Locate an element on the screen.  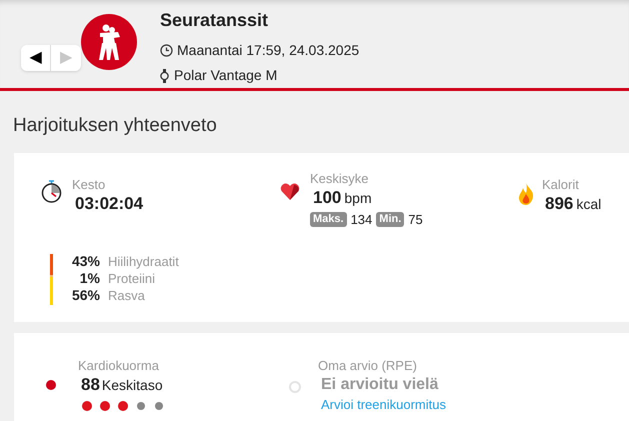
heart-rate-value: 100 is located at coordinates (327, 198).